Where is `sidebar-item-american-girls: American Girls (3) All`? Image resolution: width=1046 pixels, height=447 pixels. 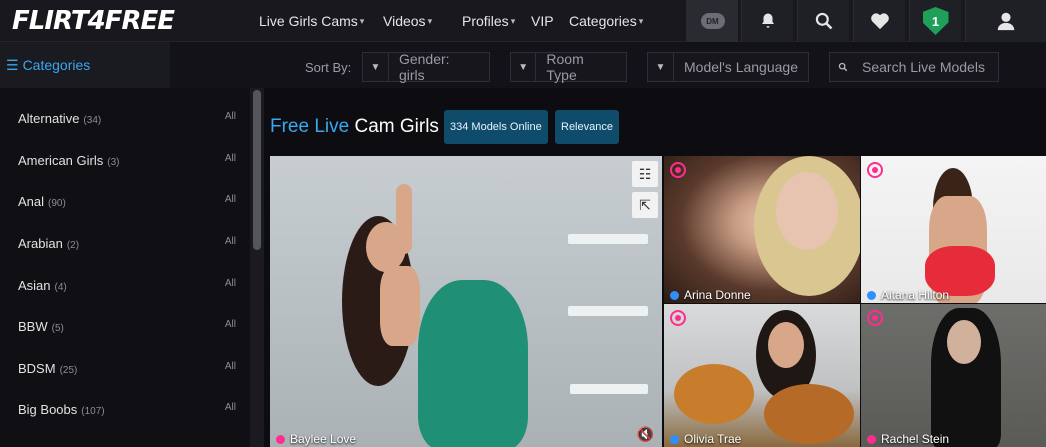 sidebar-item-american-girls: American Girls (3) All is located at coordinates (127, 163).